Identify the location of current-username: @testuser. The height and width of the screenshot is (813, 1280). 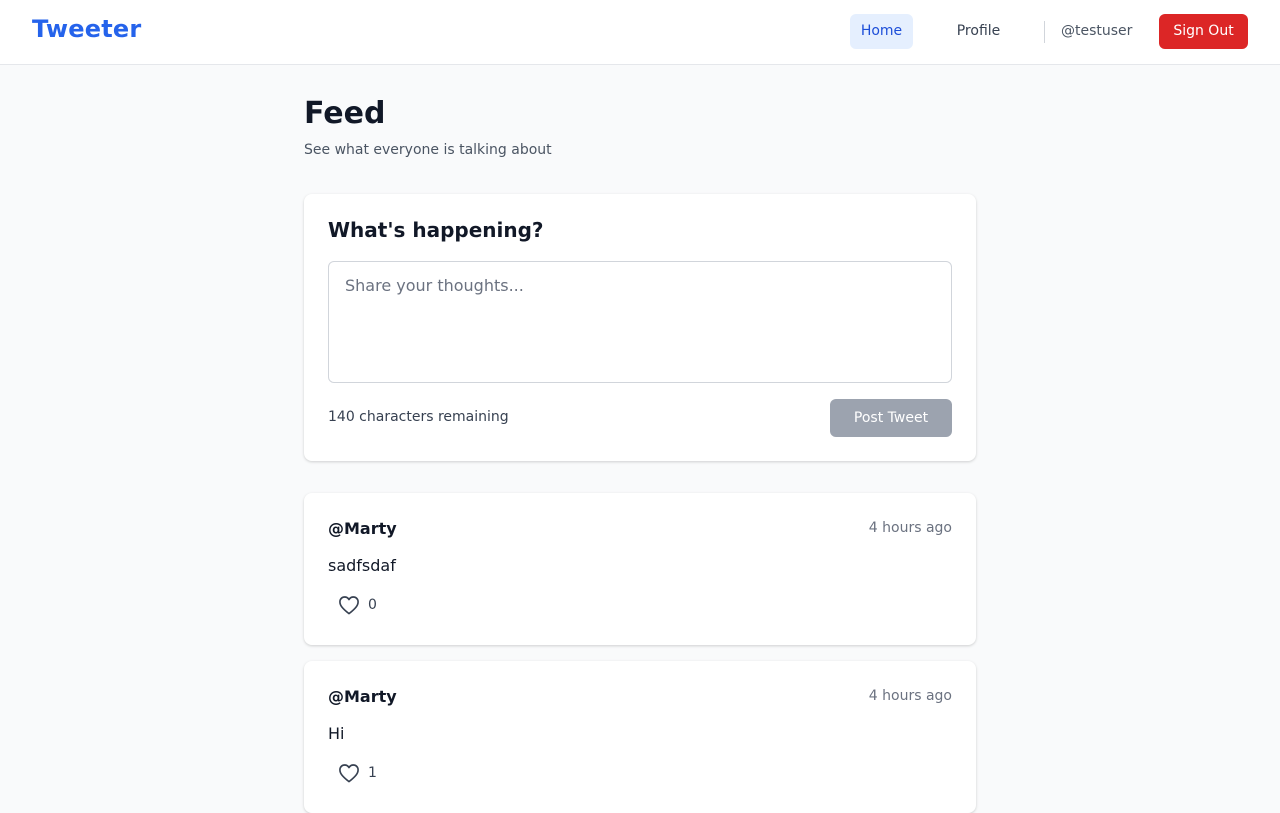
(1097, 31).